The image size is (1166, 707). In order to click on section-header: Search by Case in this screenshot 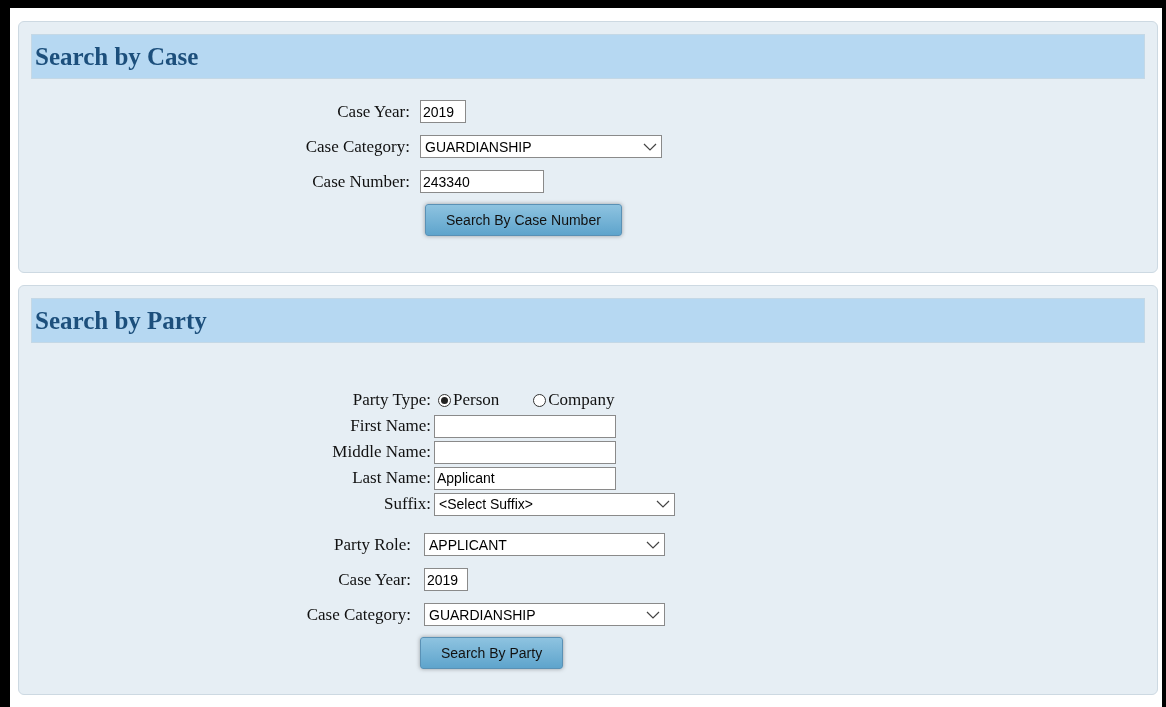, I will do `click(588, 56)`.